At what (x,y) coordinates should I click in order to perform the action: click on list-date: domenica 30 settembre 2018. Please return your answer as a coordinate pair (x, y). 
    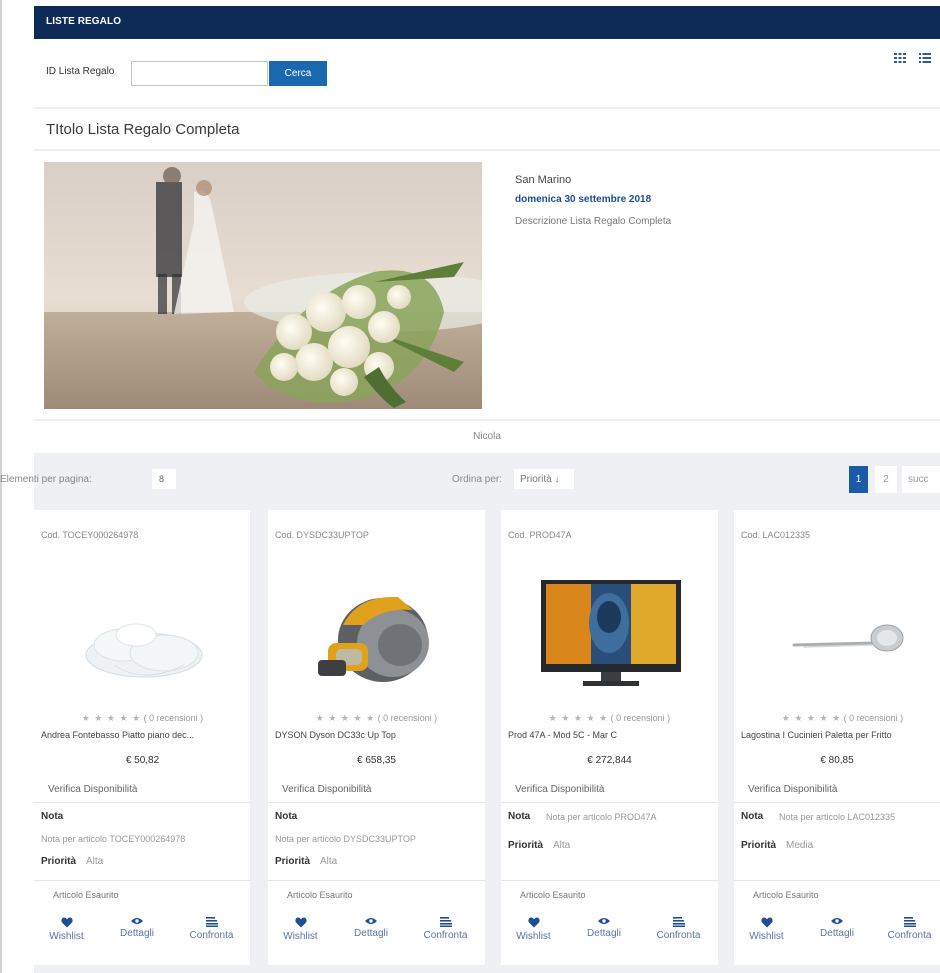
    Looking at the image, I should click on (583, 199).